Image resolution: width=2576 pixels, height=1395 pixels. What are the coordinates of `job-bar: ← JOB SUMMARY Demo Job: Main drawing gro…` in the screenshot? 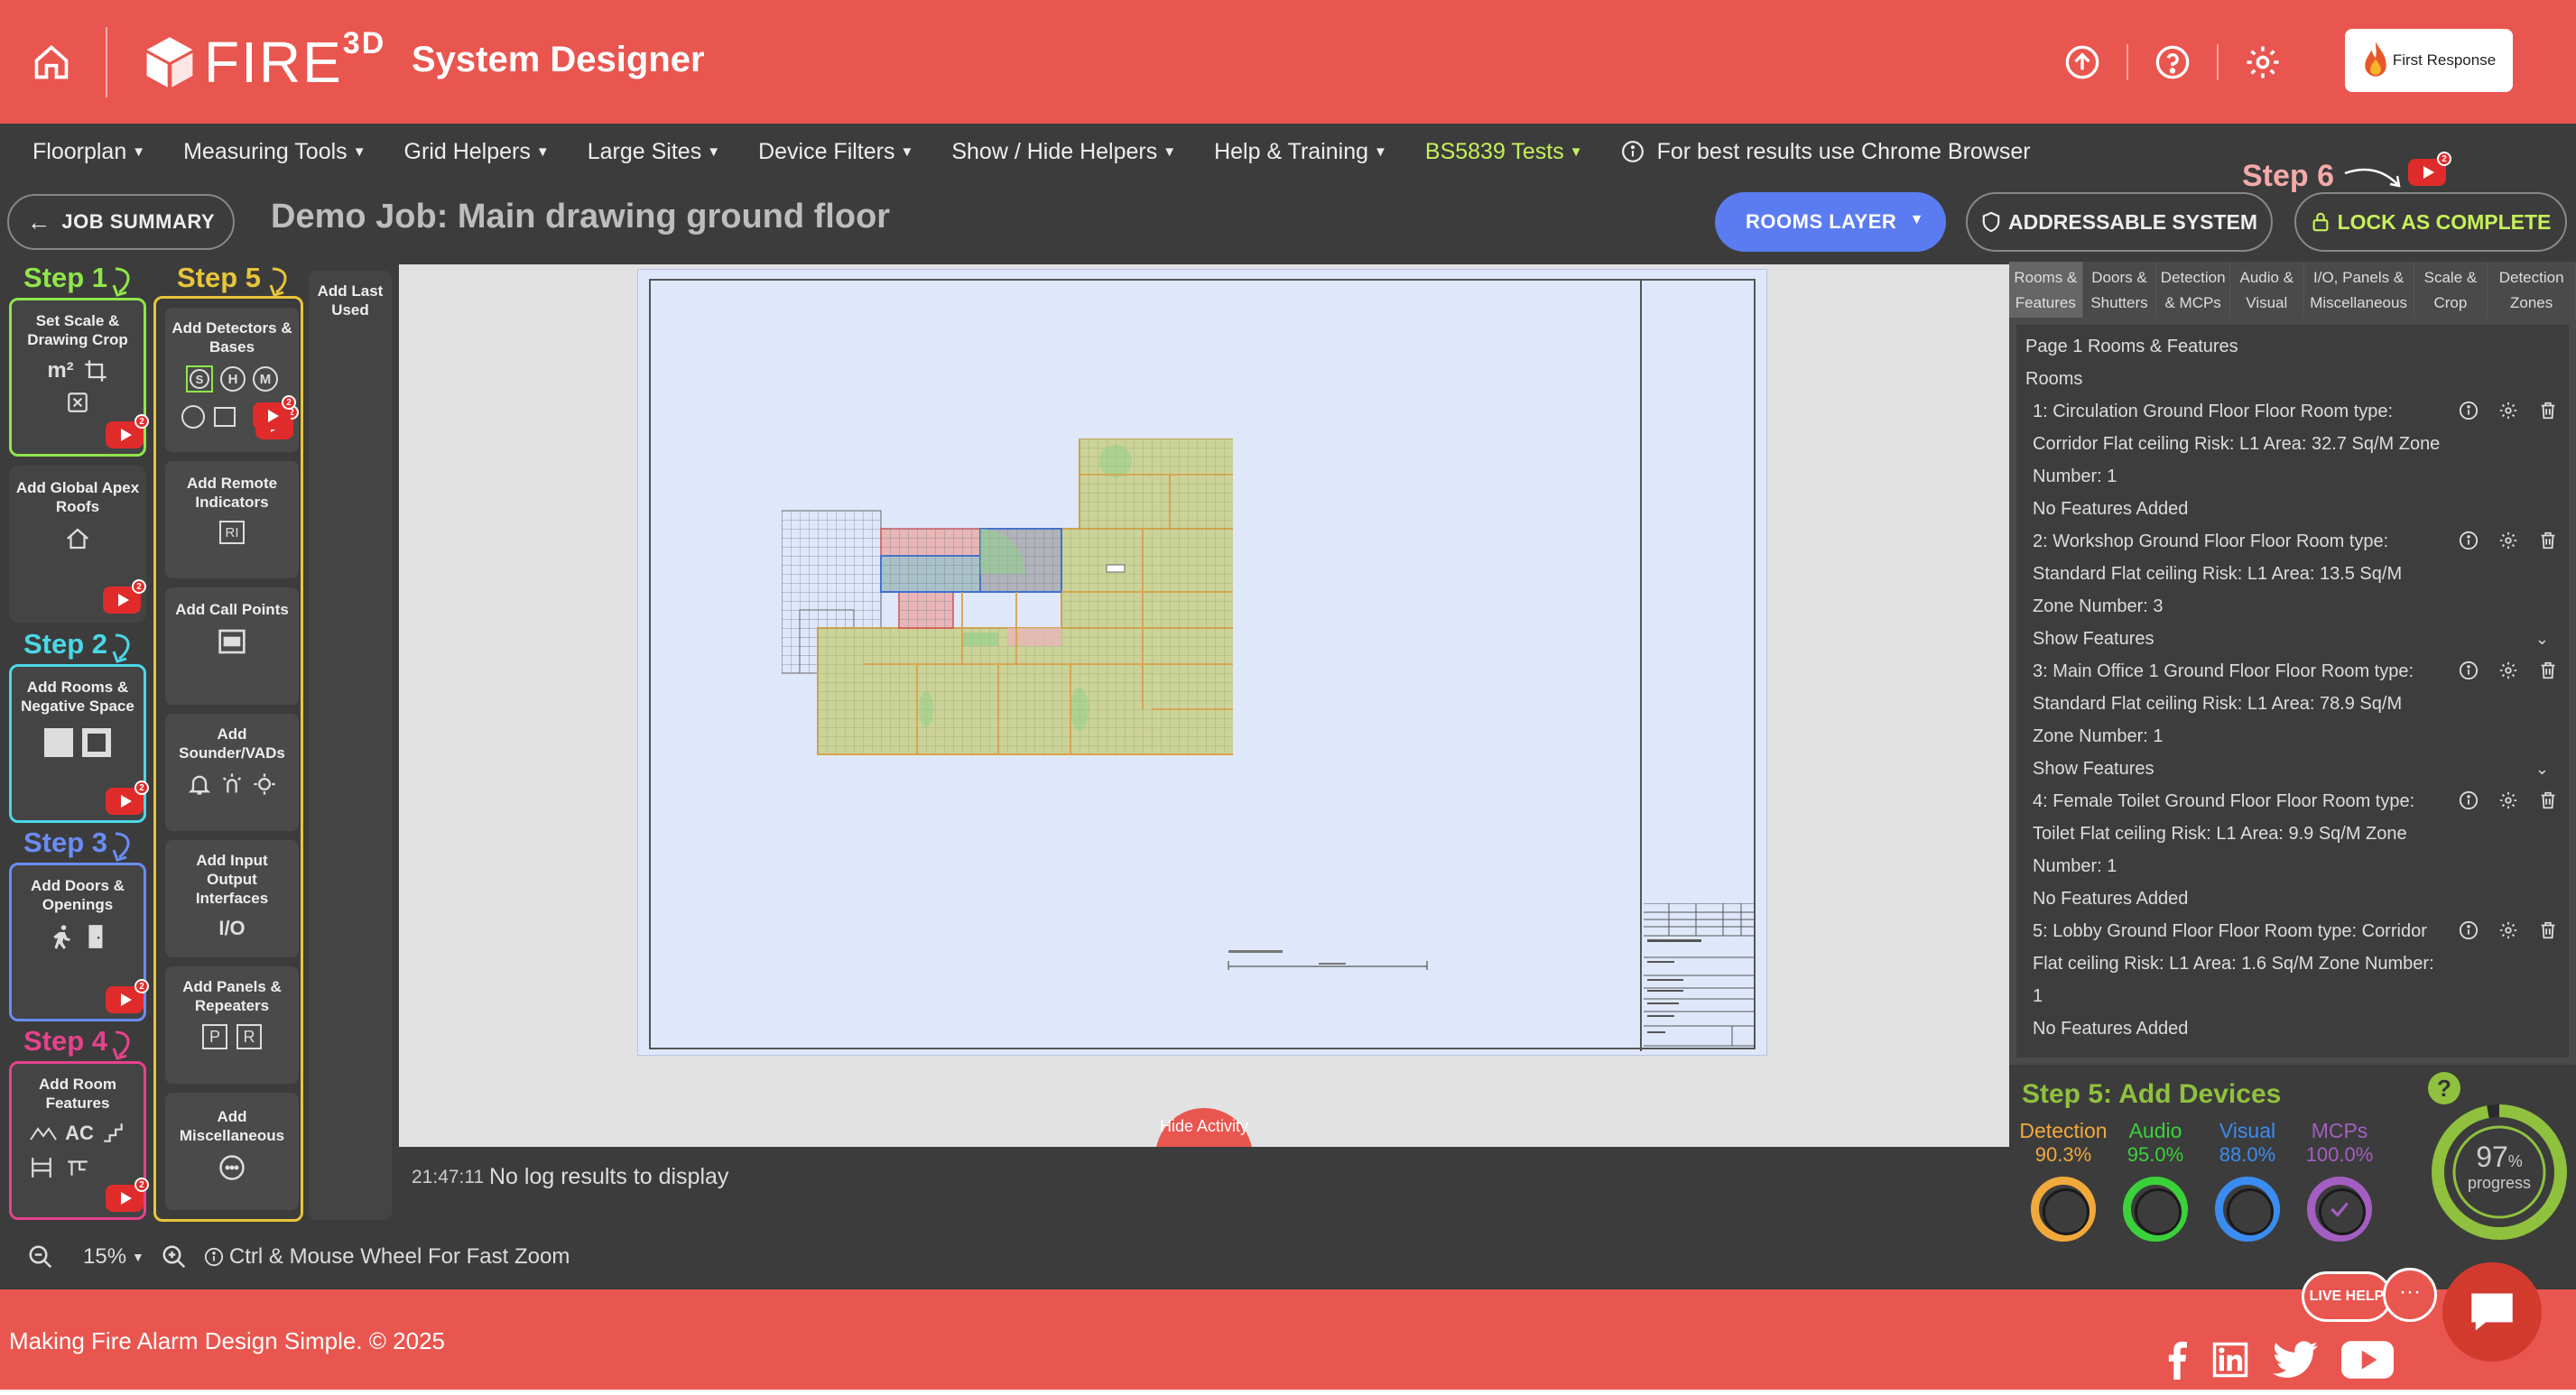 It's located at (1288, 221).